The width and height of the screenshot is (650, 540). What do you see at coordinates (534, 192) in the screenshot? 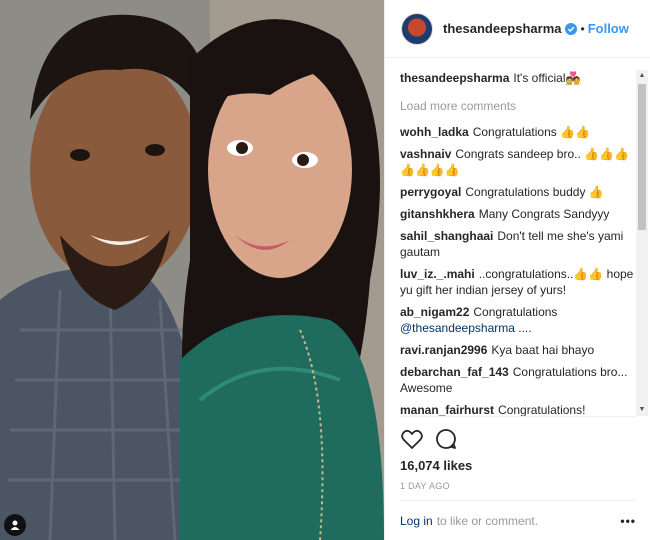
I see `comment-text: Congratulations buddy 👍` at bounding box center [534, 192].